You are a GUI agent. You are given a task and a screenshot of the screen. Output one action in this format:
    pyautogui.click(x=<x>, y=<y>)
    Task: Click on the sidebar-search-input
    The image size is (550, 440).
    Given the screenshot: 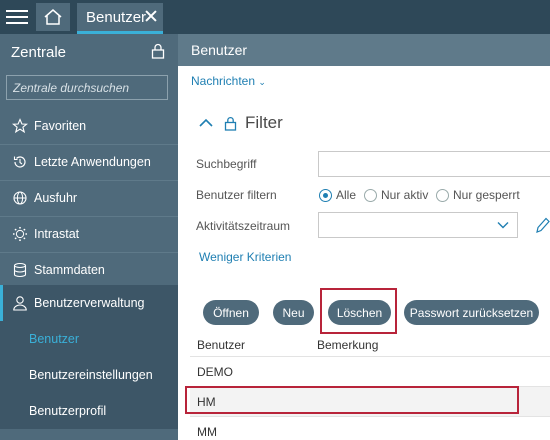 What is the action you would take?
    pyautogui.click(x=87, y=87)
    